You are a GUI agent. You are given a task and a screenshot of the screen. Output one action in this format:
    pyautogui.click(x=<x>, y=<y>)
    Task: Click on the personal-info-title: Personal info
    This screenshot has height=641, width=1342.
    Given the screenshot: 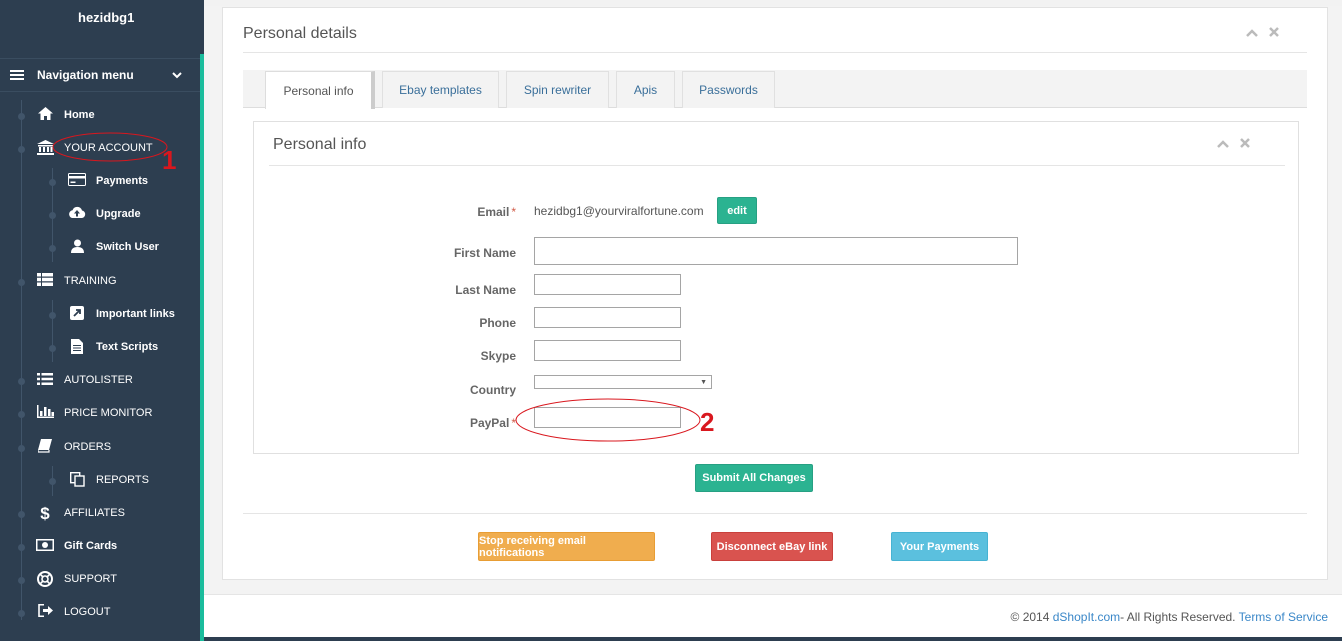 What is the action you would take?
    pyautogui.click(x=320, y=144)
    